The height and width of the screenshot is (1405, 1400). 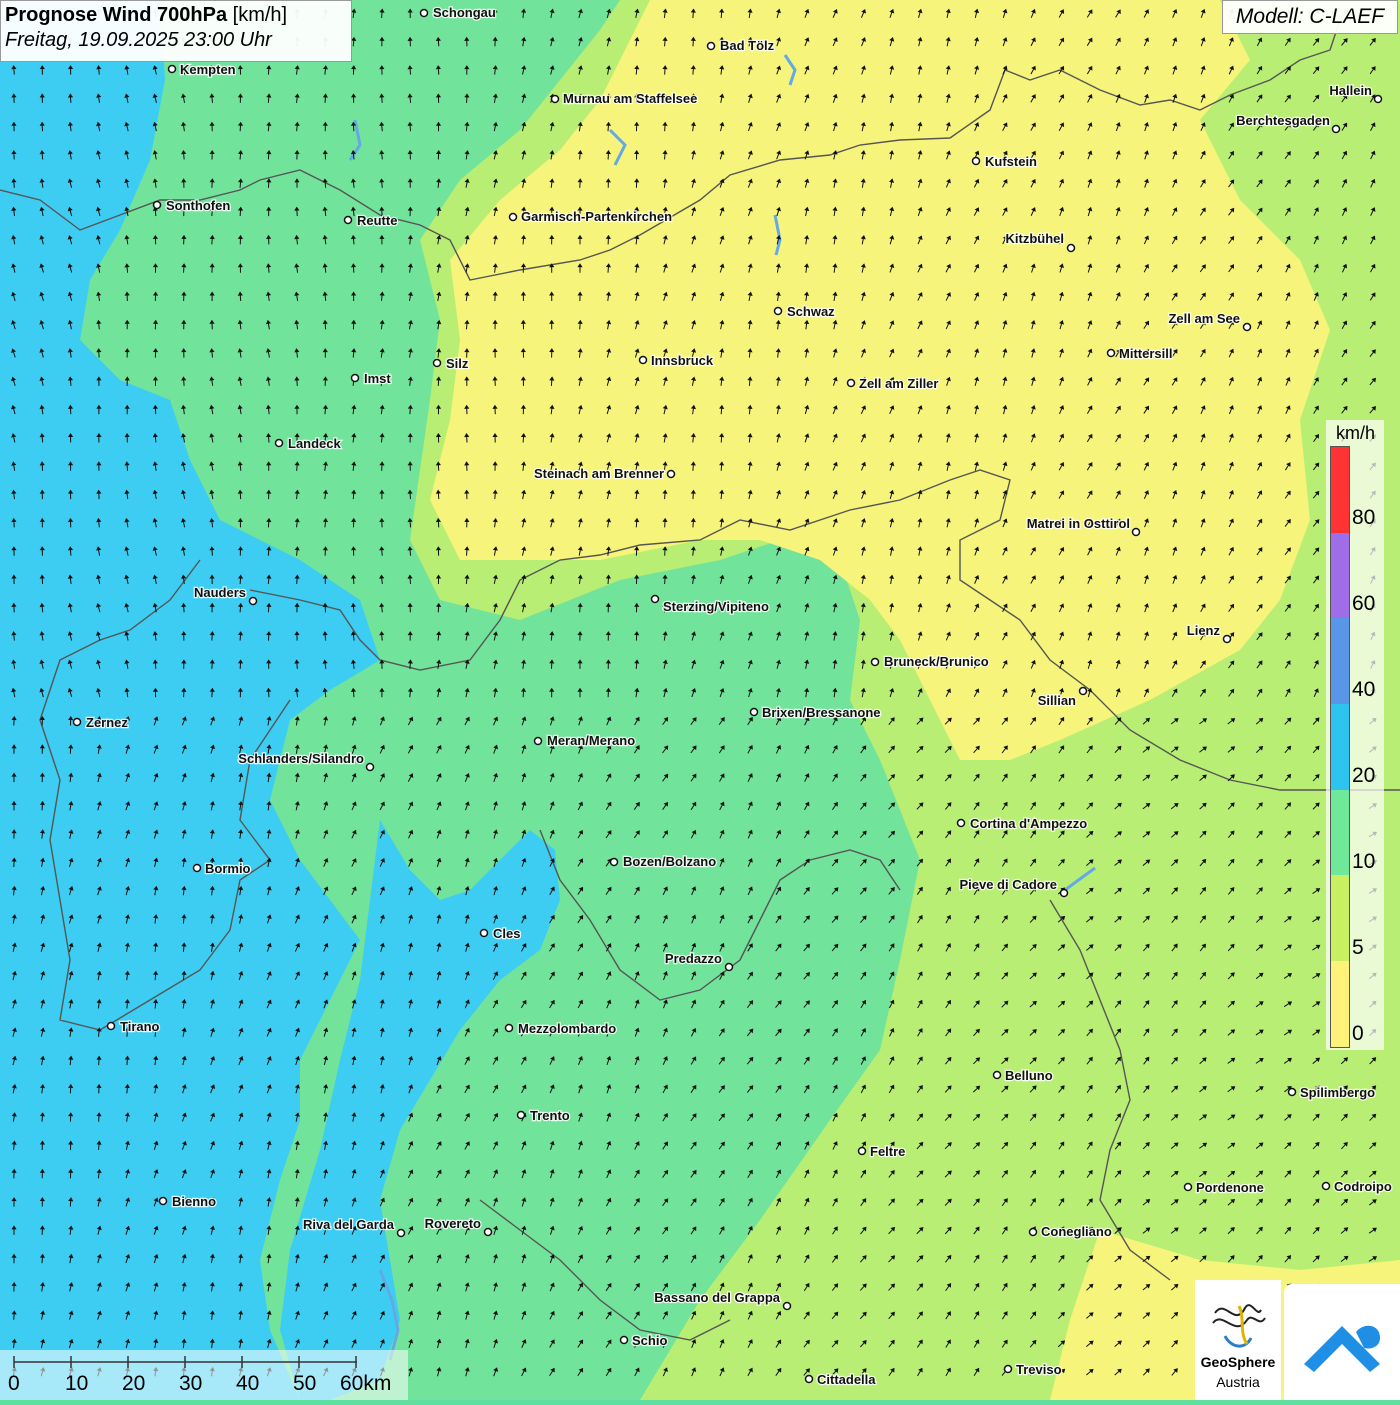 What do you see at coordinates (1039, 1369) in the screenshot?
I see `city-label: Treviso` at bounding box center [1039, 1369].